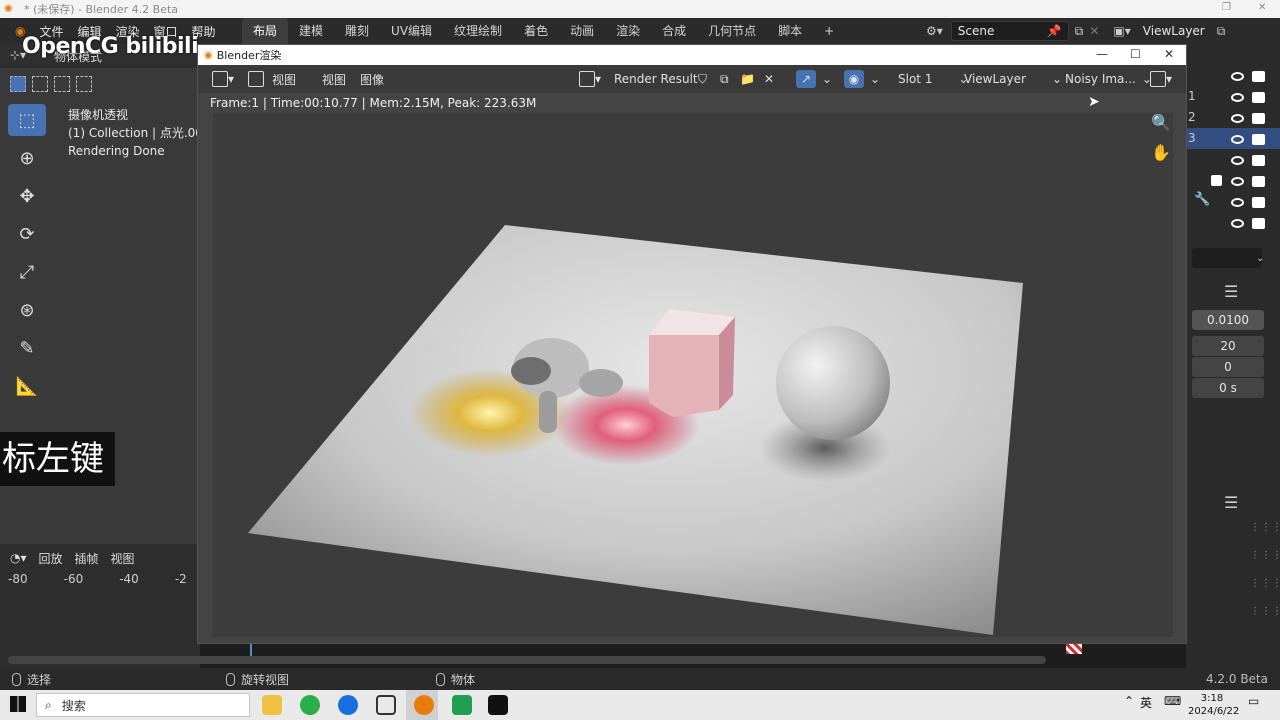 The height and width of the screenshot is (720, 1280). I want to click on select-extend-icon, so click(40, 84).